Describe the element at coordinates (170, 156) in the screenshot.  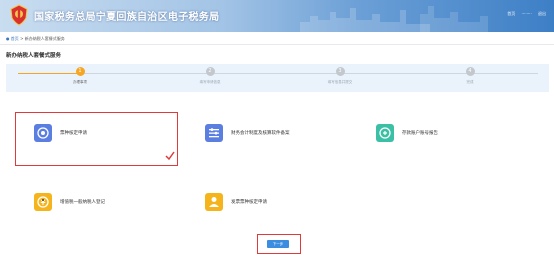
I see `check-icon` at that location.